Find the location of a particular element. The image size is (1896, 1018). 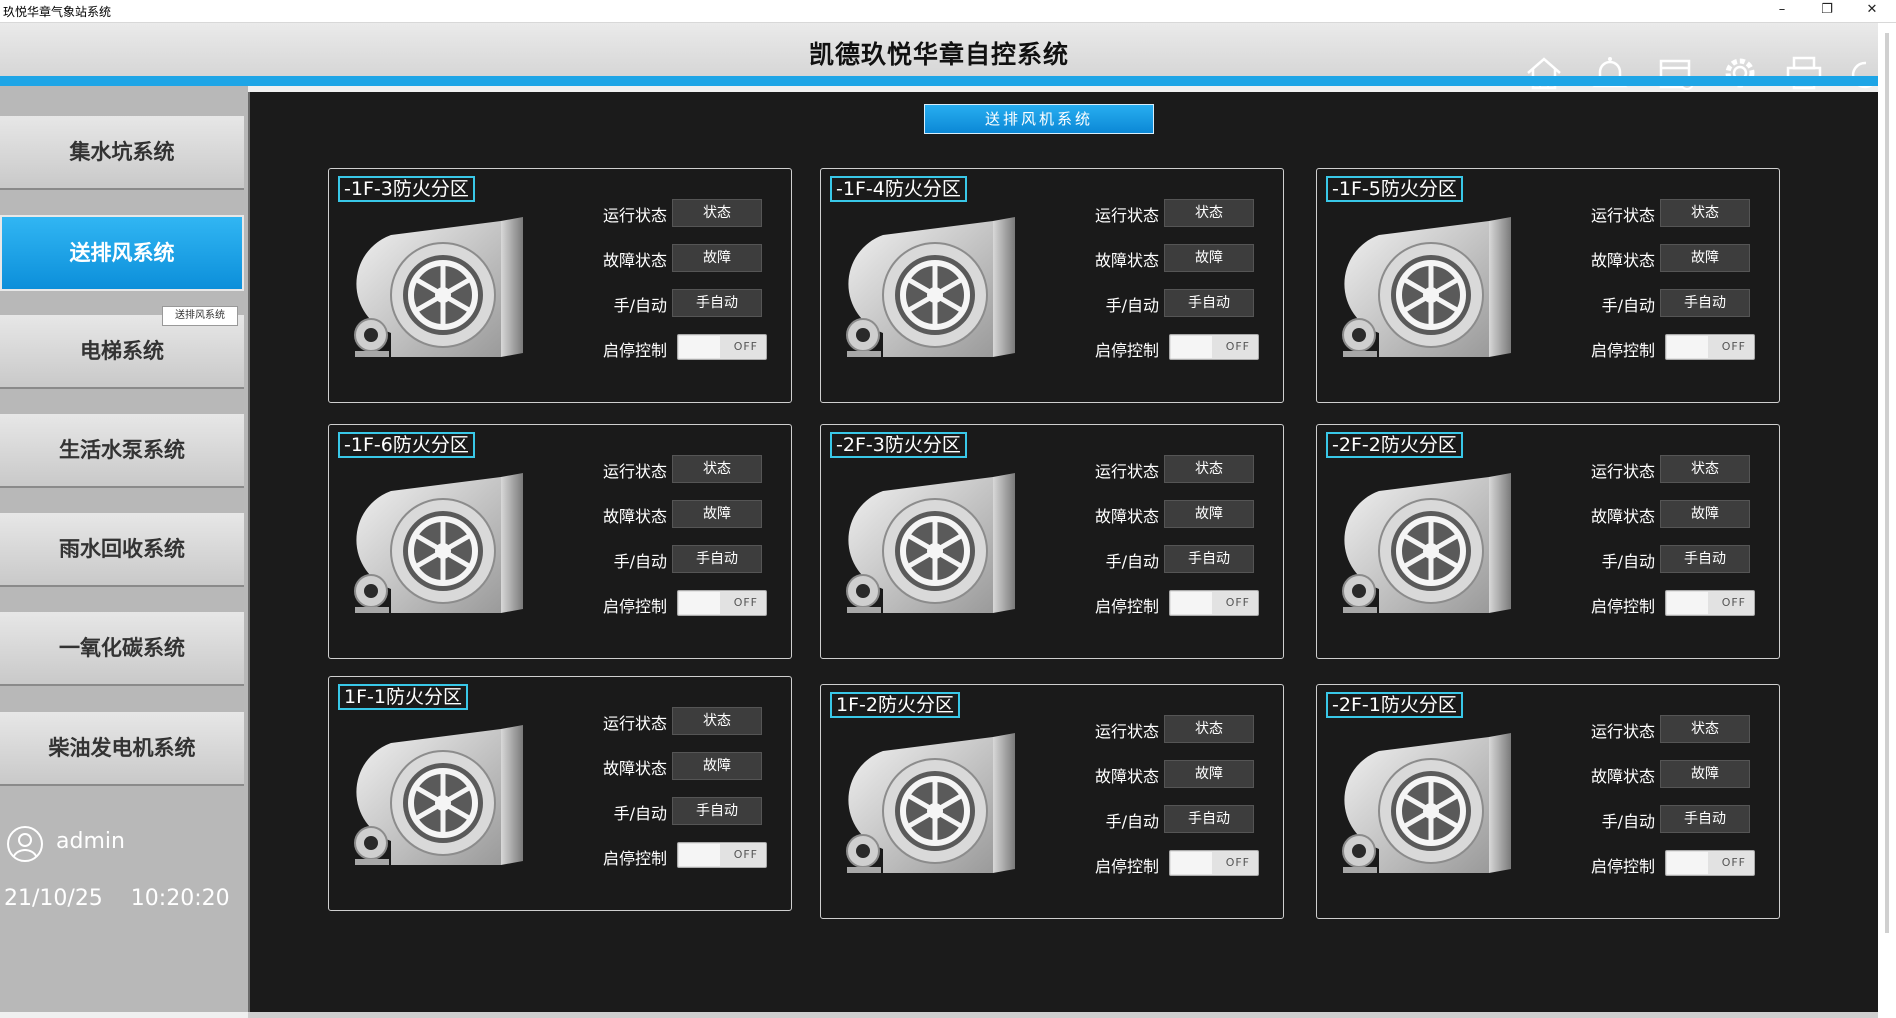

printer-icon is located at coordinates (1804, 73).